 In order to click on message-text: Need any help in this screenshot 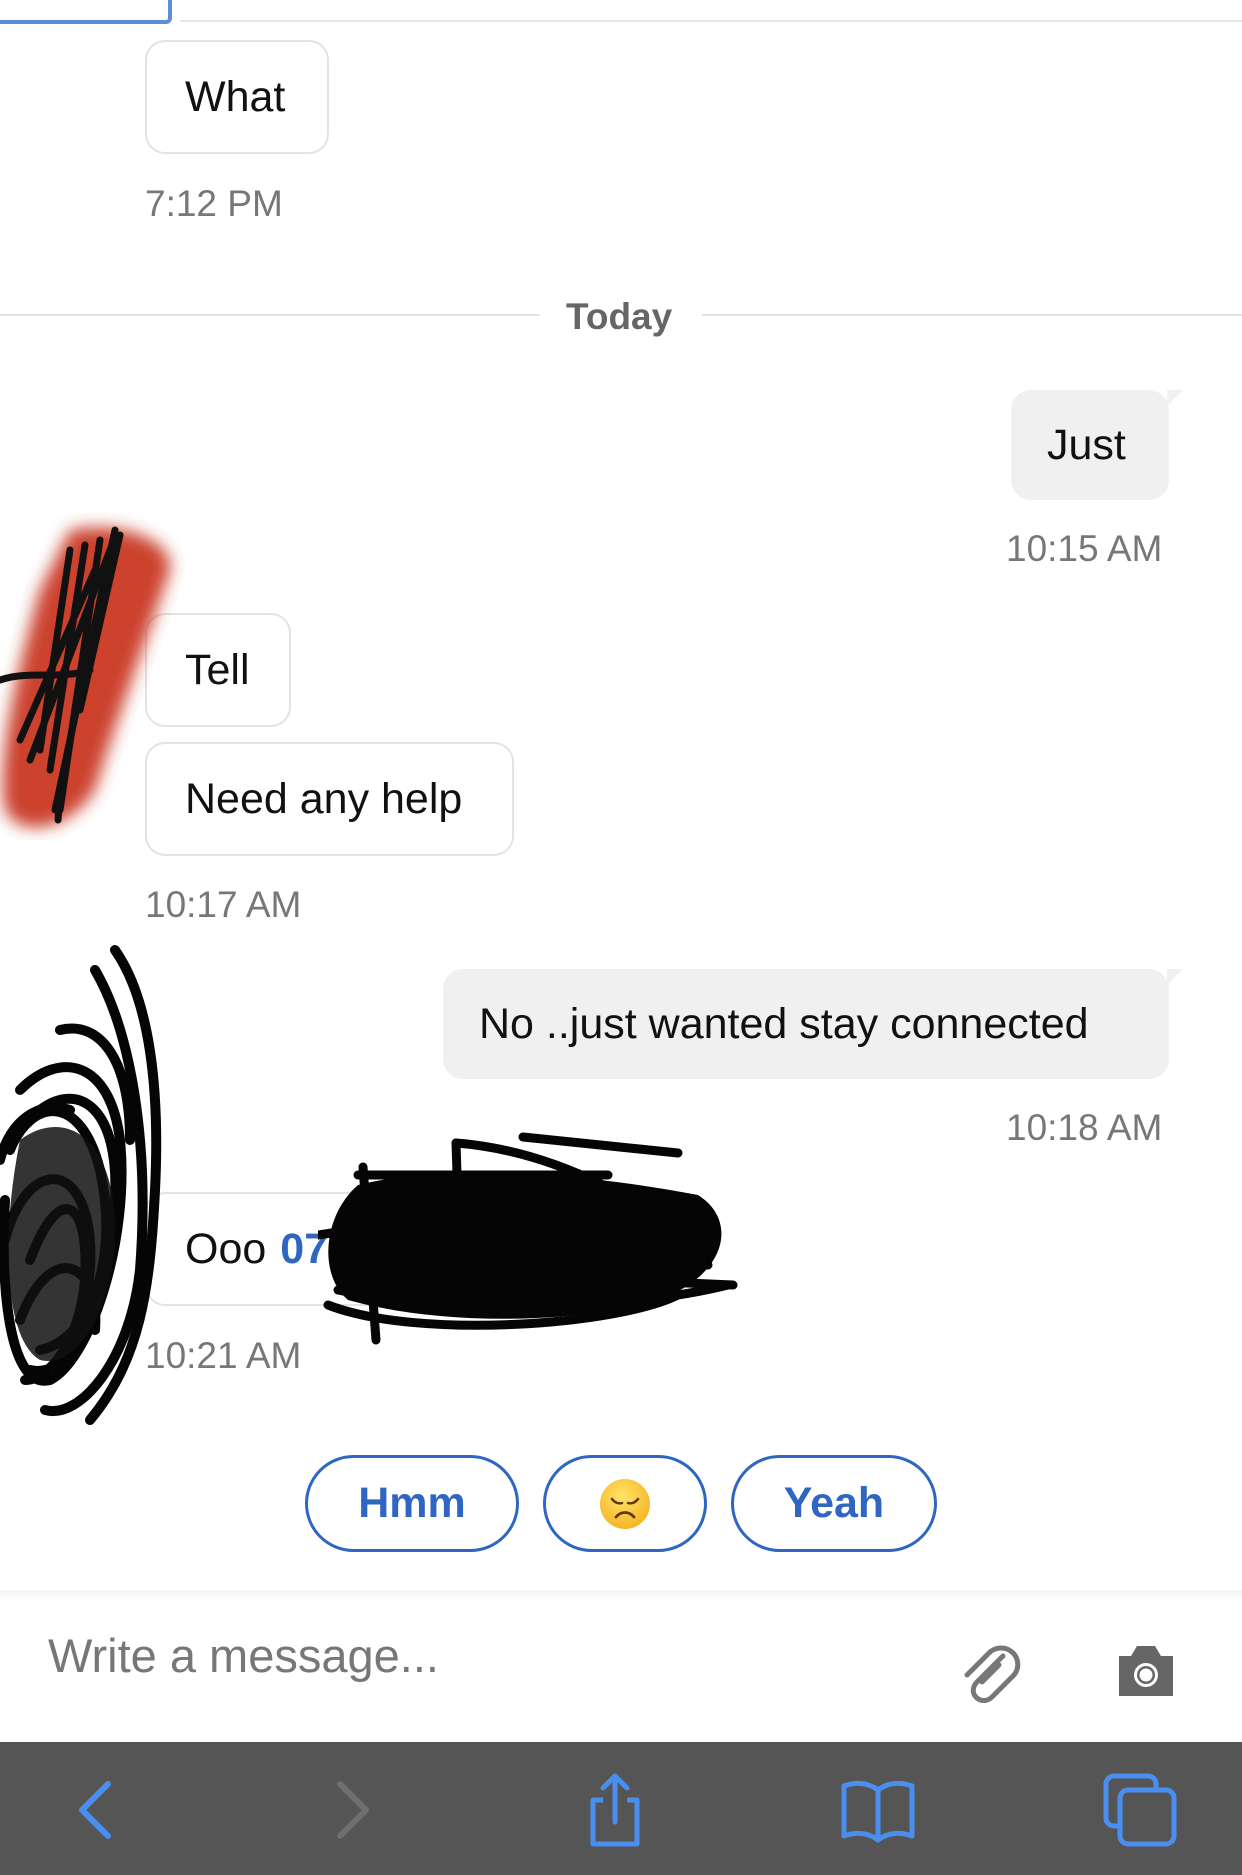, I will do `click(324, 798)`.